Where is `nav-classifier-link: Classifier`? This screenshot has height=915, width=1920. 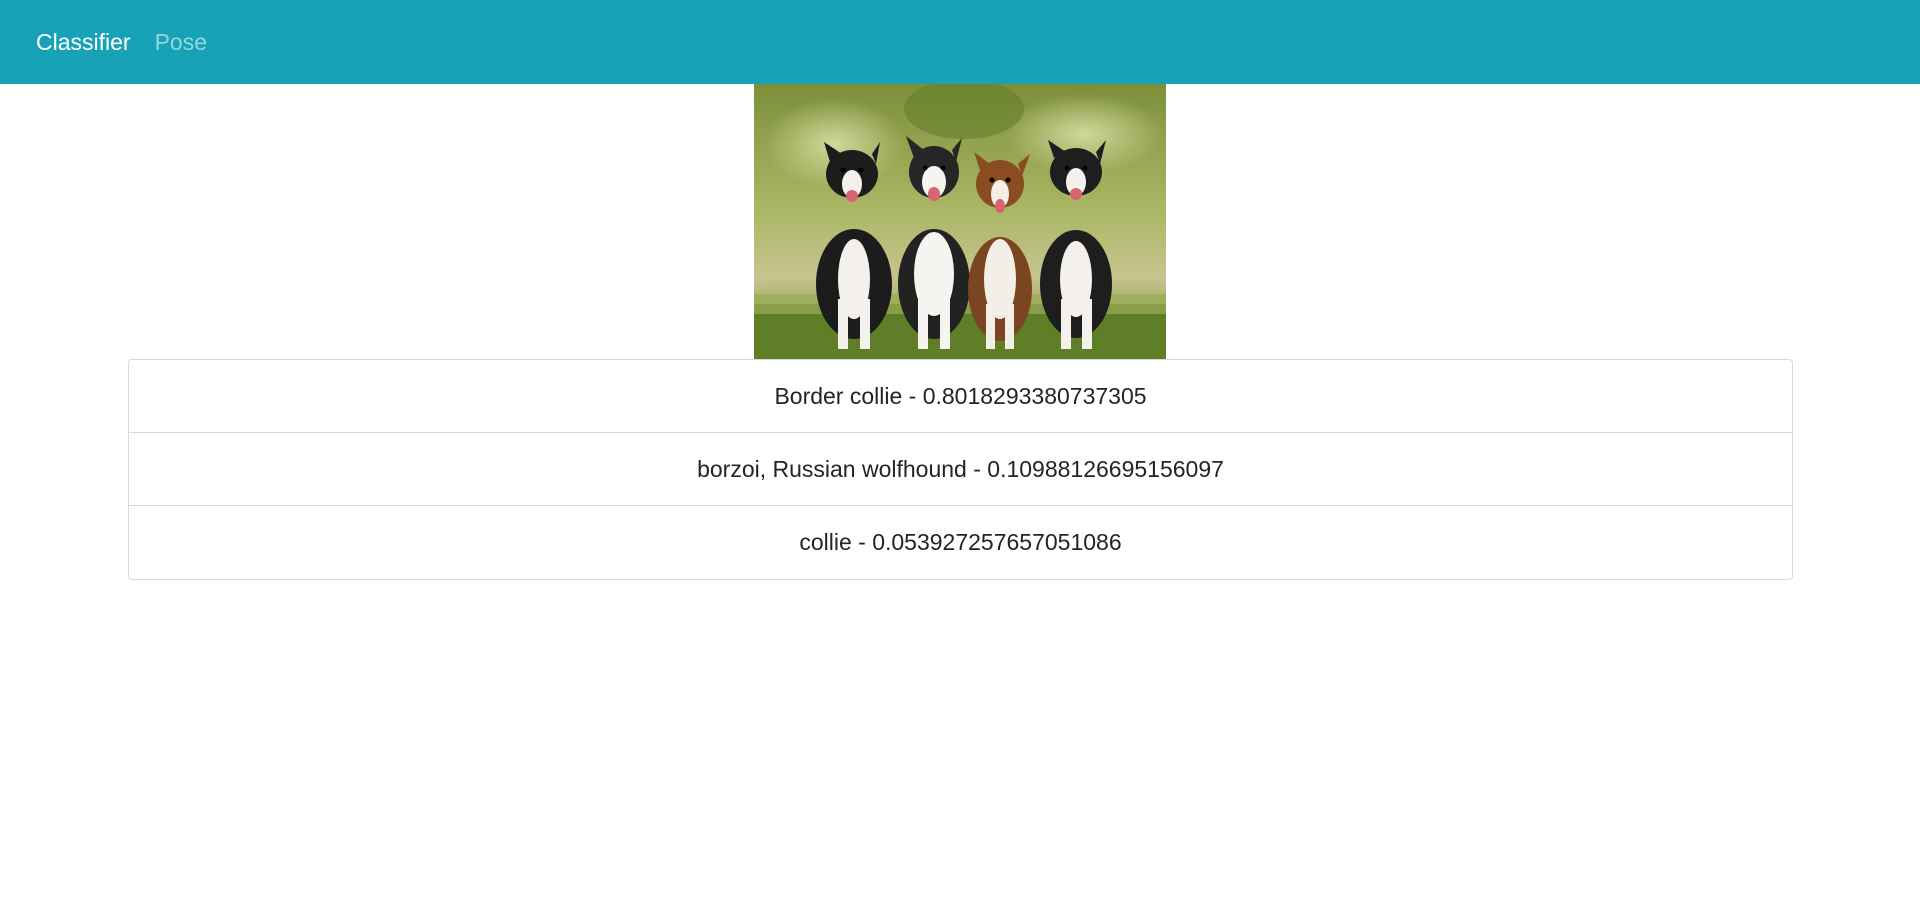
nav-classifier-link: Classifier is located at coordinates (83, 42).